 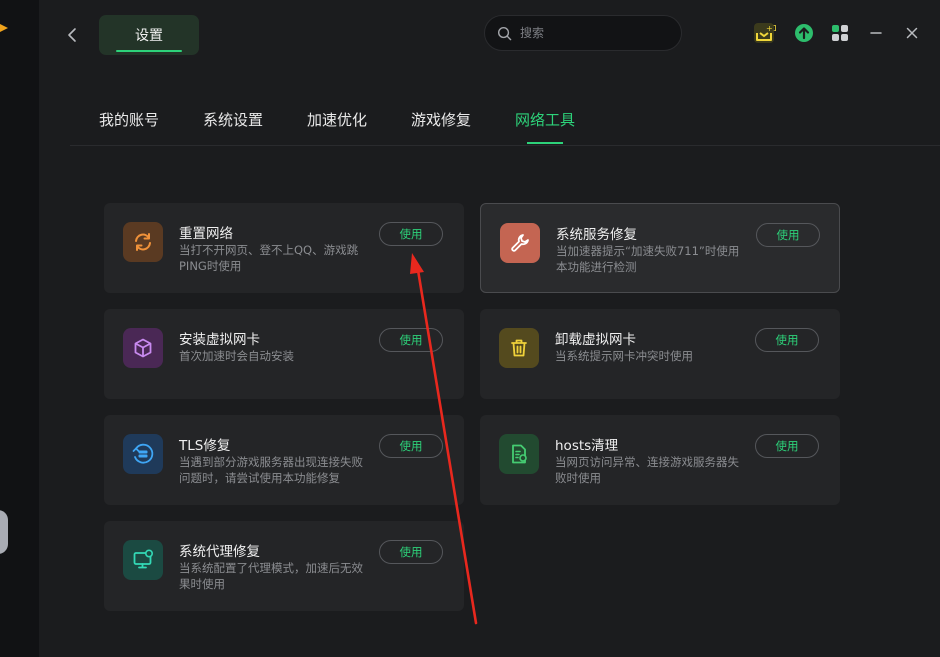 I want to click on tool-description: 当系统提示网卡冲突时使用, so click(x=624, y=356).